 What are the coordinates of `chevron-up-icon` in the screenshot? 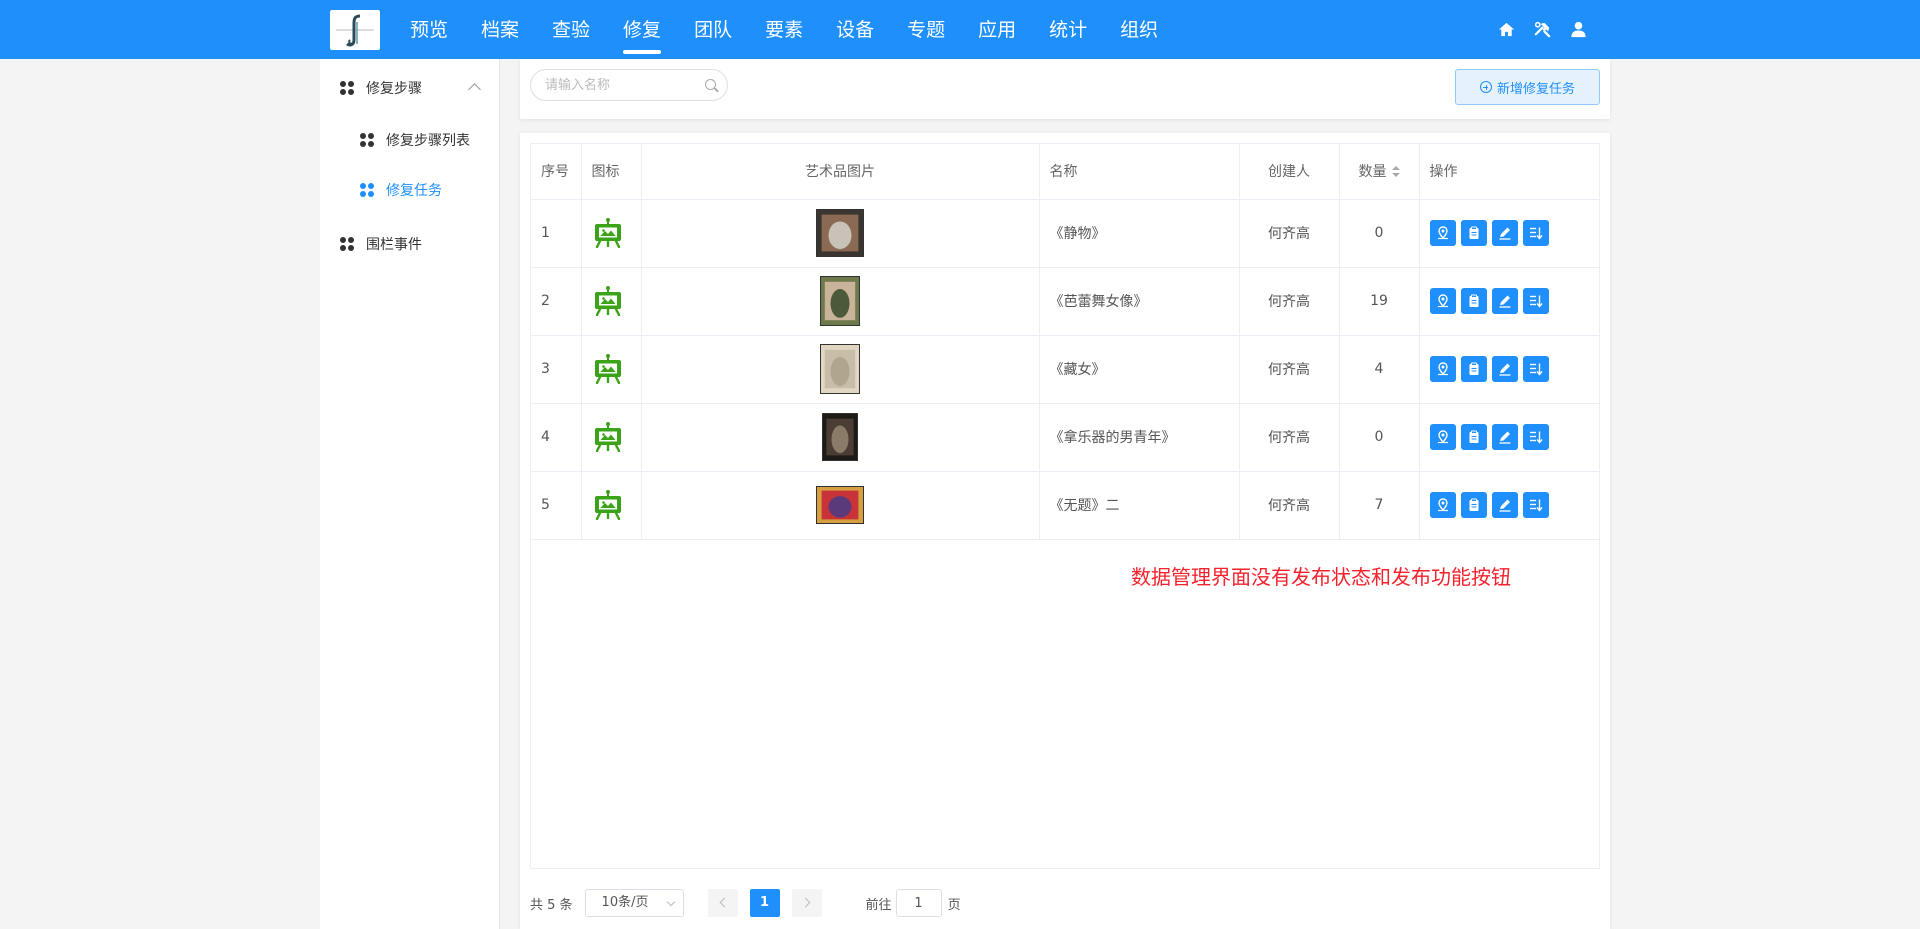 It's located at (474, 89).